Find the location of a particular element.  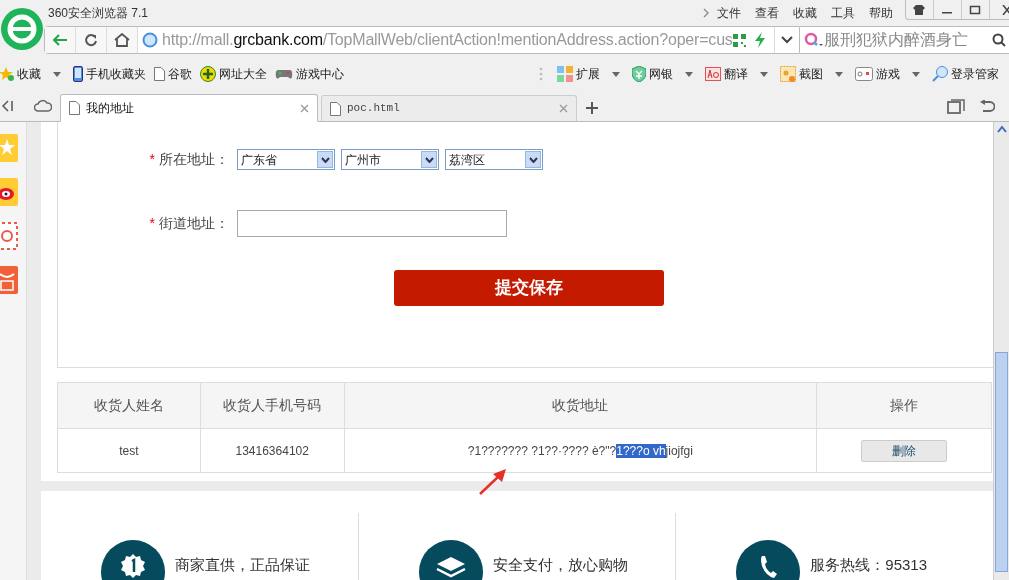

extension-button: 截图 is located at coordinates (801, 74).